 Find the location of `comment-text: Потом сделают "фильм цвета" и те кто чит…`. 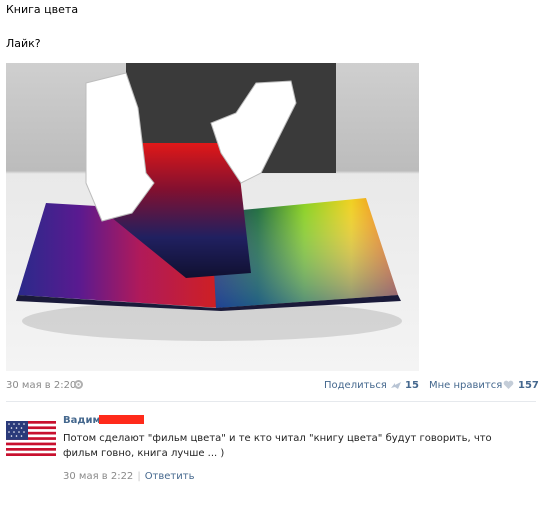

comment-text: Потом сделают "фильм цвета" и те кто чит… is located at coordinates (277, 446).